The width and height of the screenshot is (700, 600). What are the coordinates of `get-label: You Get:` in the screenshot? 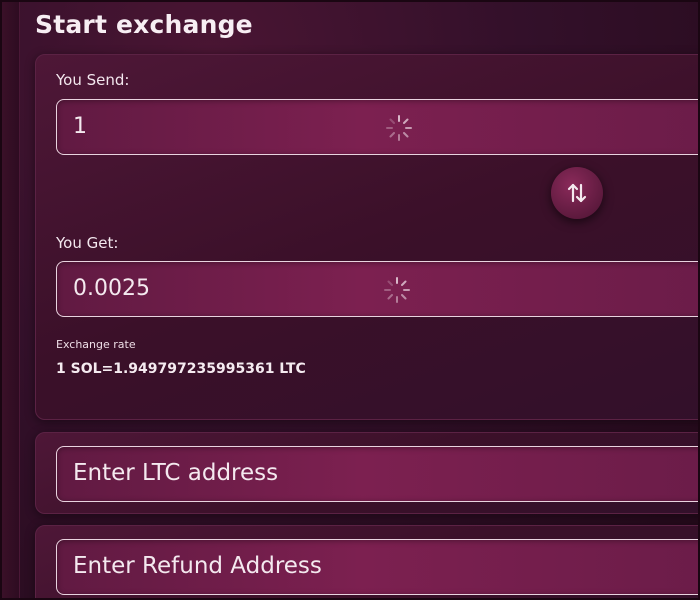 It's located at (87, 243).